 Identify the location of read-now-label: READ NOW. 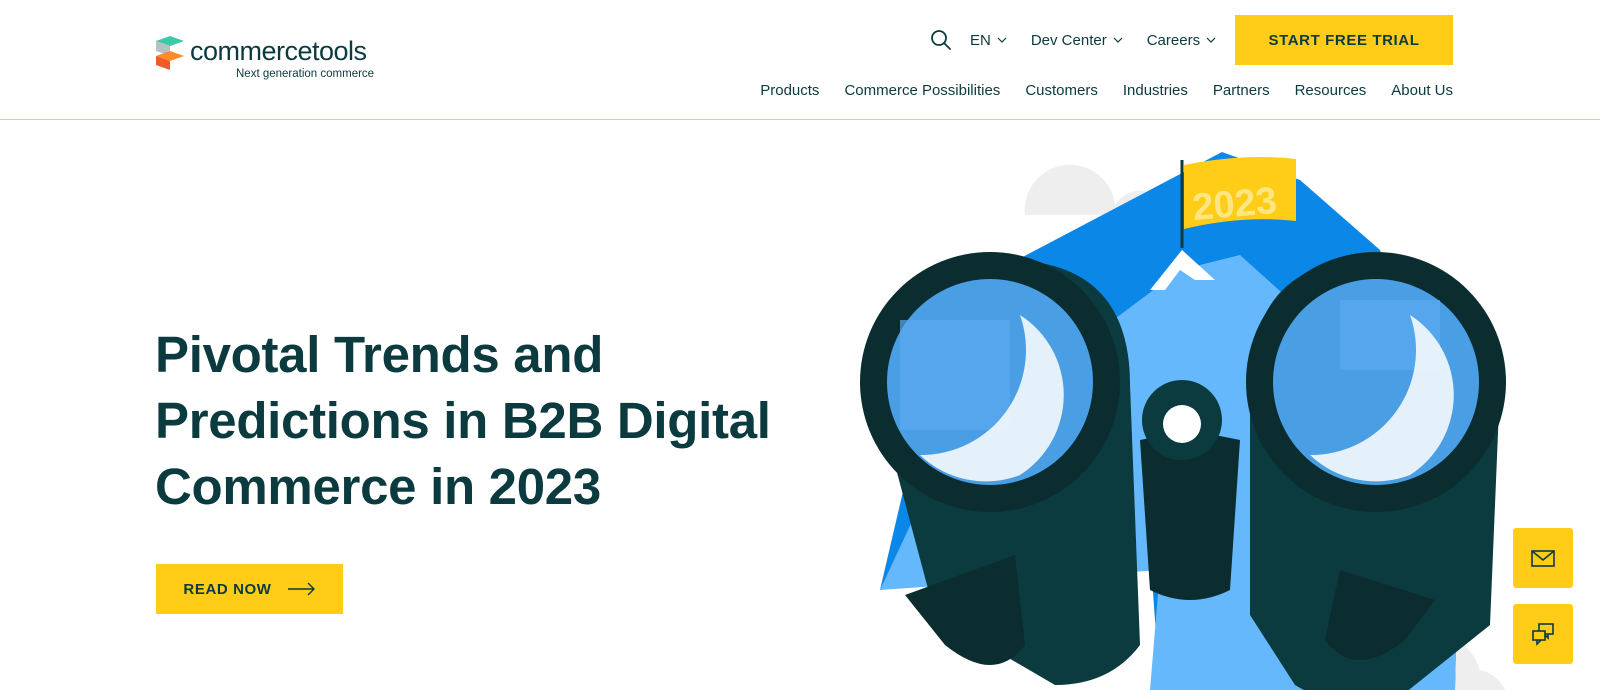
(227, 589).